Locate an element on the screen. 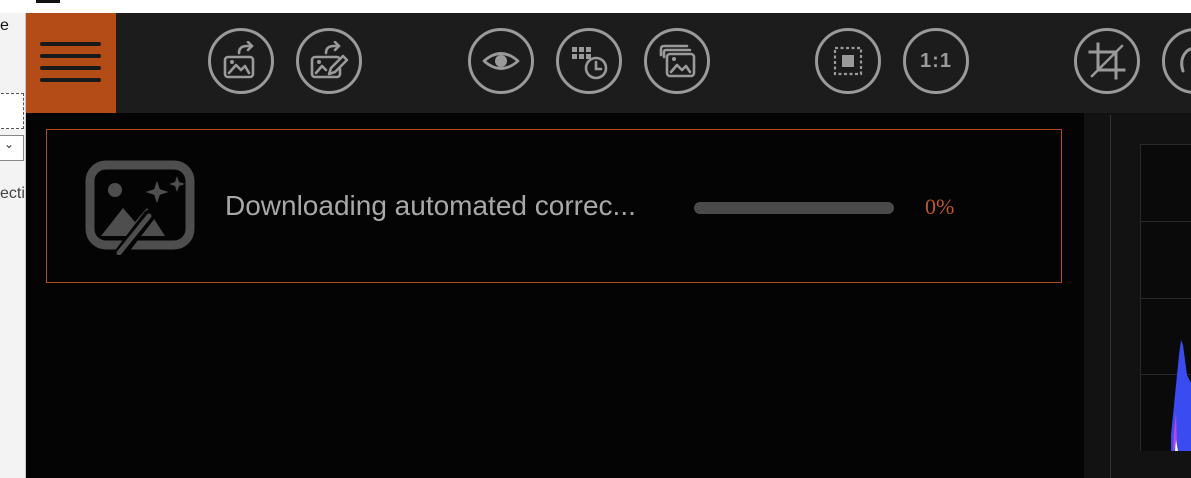 Image resolution: width=1191 pixels, height=478 pixels. chevron-down-icon: ⌄ is located at coordinates (9, 144).